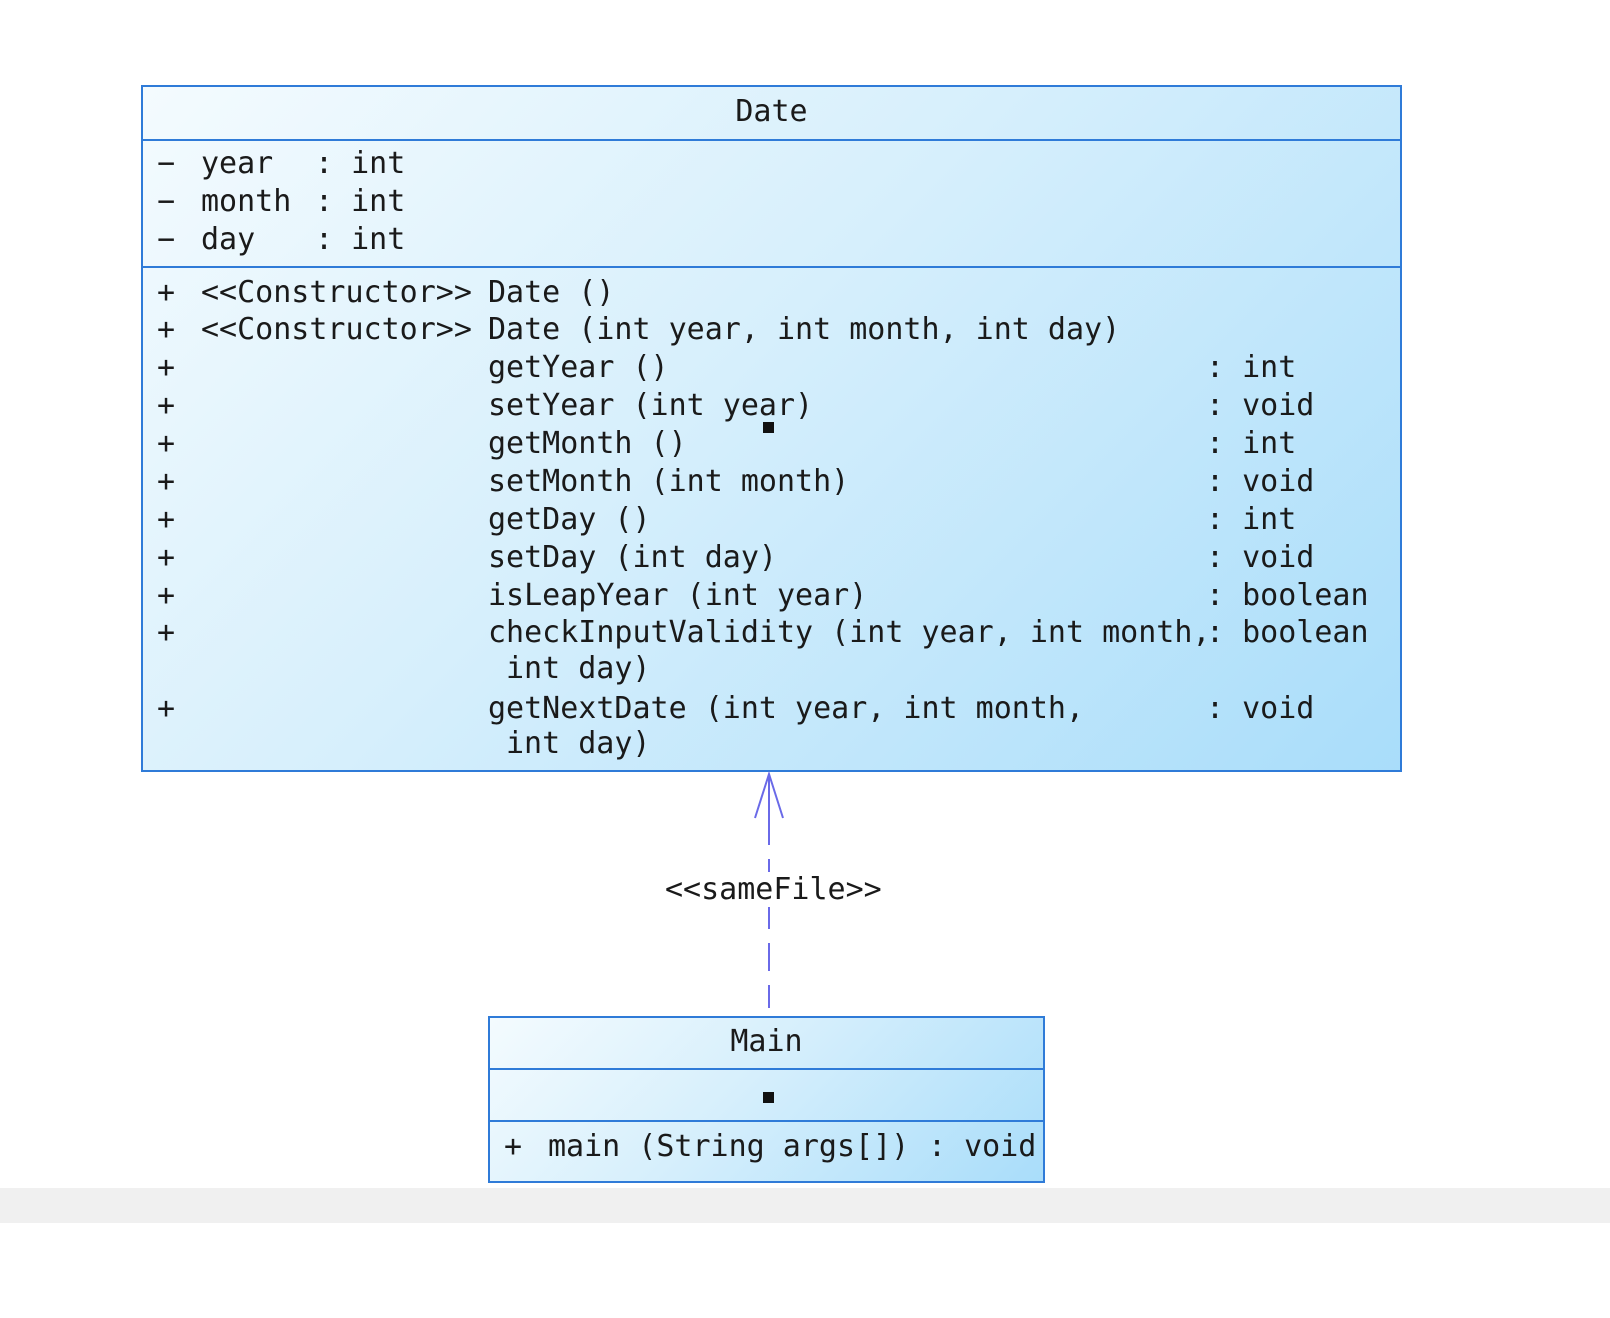 The image size is (1610, 1318). What do you see at coordinates (773, 889) in the screenshot?
I see `dependency-stereotype-label: <<sameFile>>` at bounding box center [773, 889].